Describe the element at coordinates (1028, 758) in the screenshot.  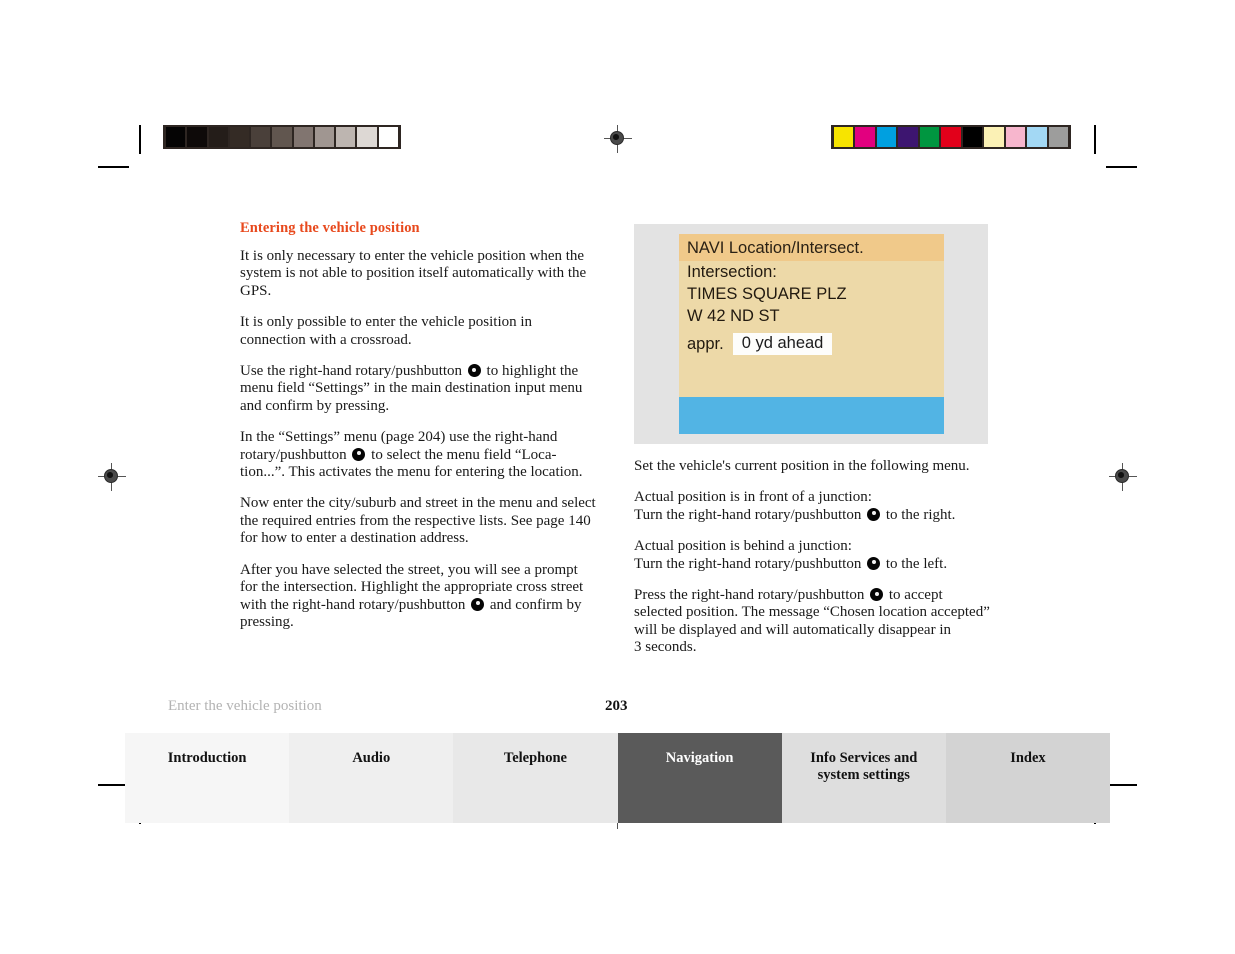
I see `chapter-tab-label: Index` at that location.